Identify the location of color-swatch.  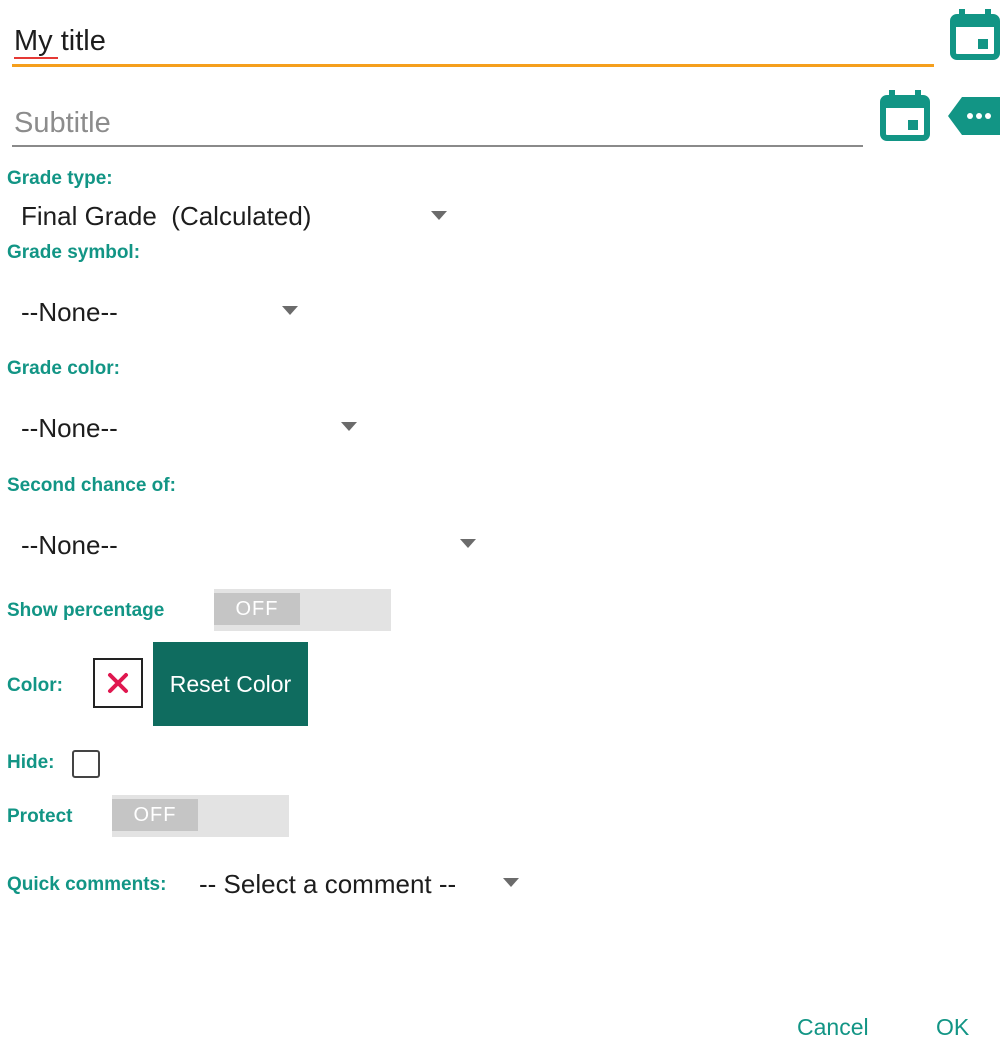
(118, 683).